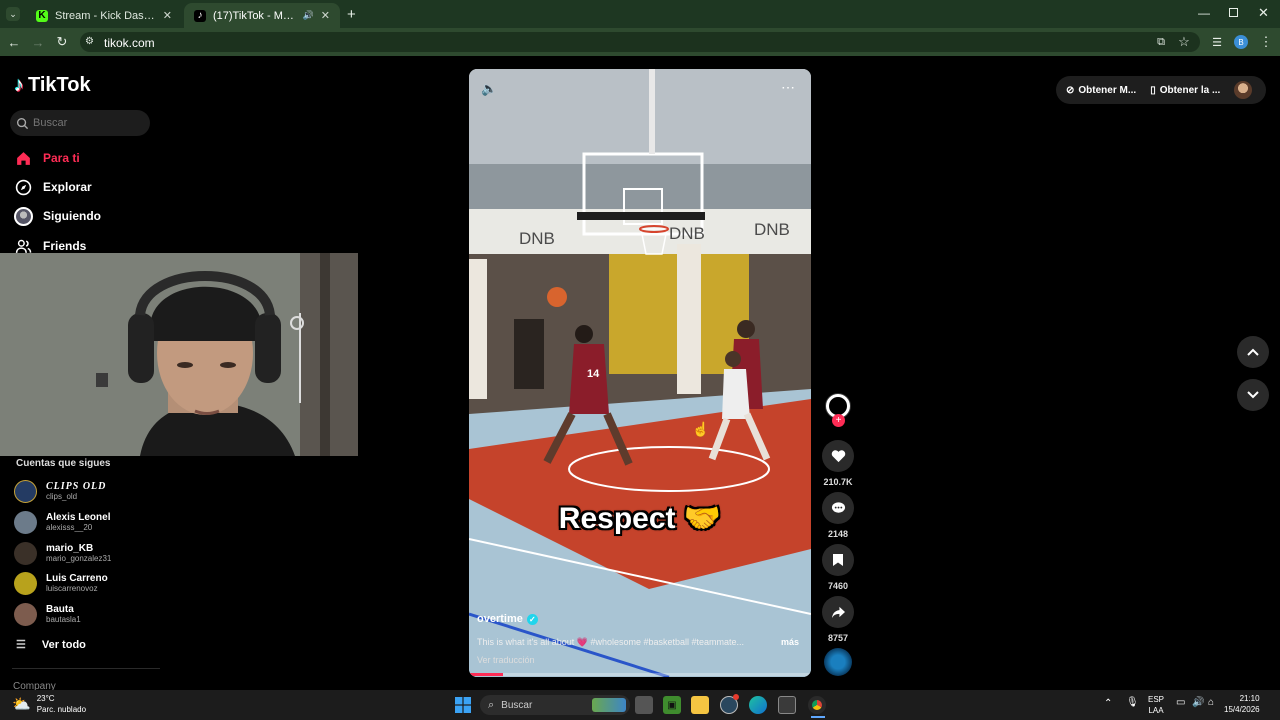 Image resolution: width=1280 pixels, height=720 pixels. I want to click on share-arrow-icon, so click(838, 612).